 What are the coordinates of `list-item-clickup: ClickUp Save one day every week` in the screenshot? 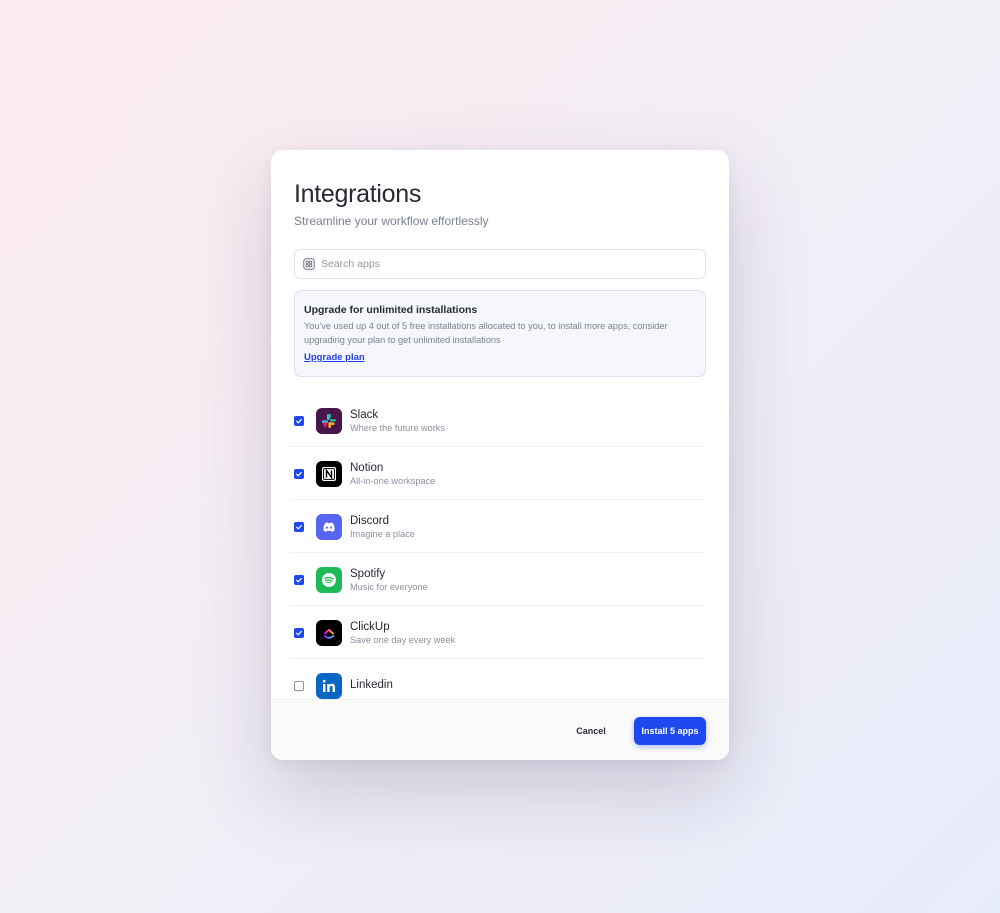 It's located at (497, 632).